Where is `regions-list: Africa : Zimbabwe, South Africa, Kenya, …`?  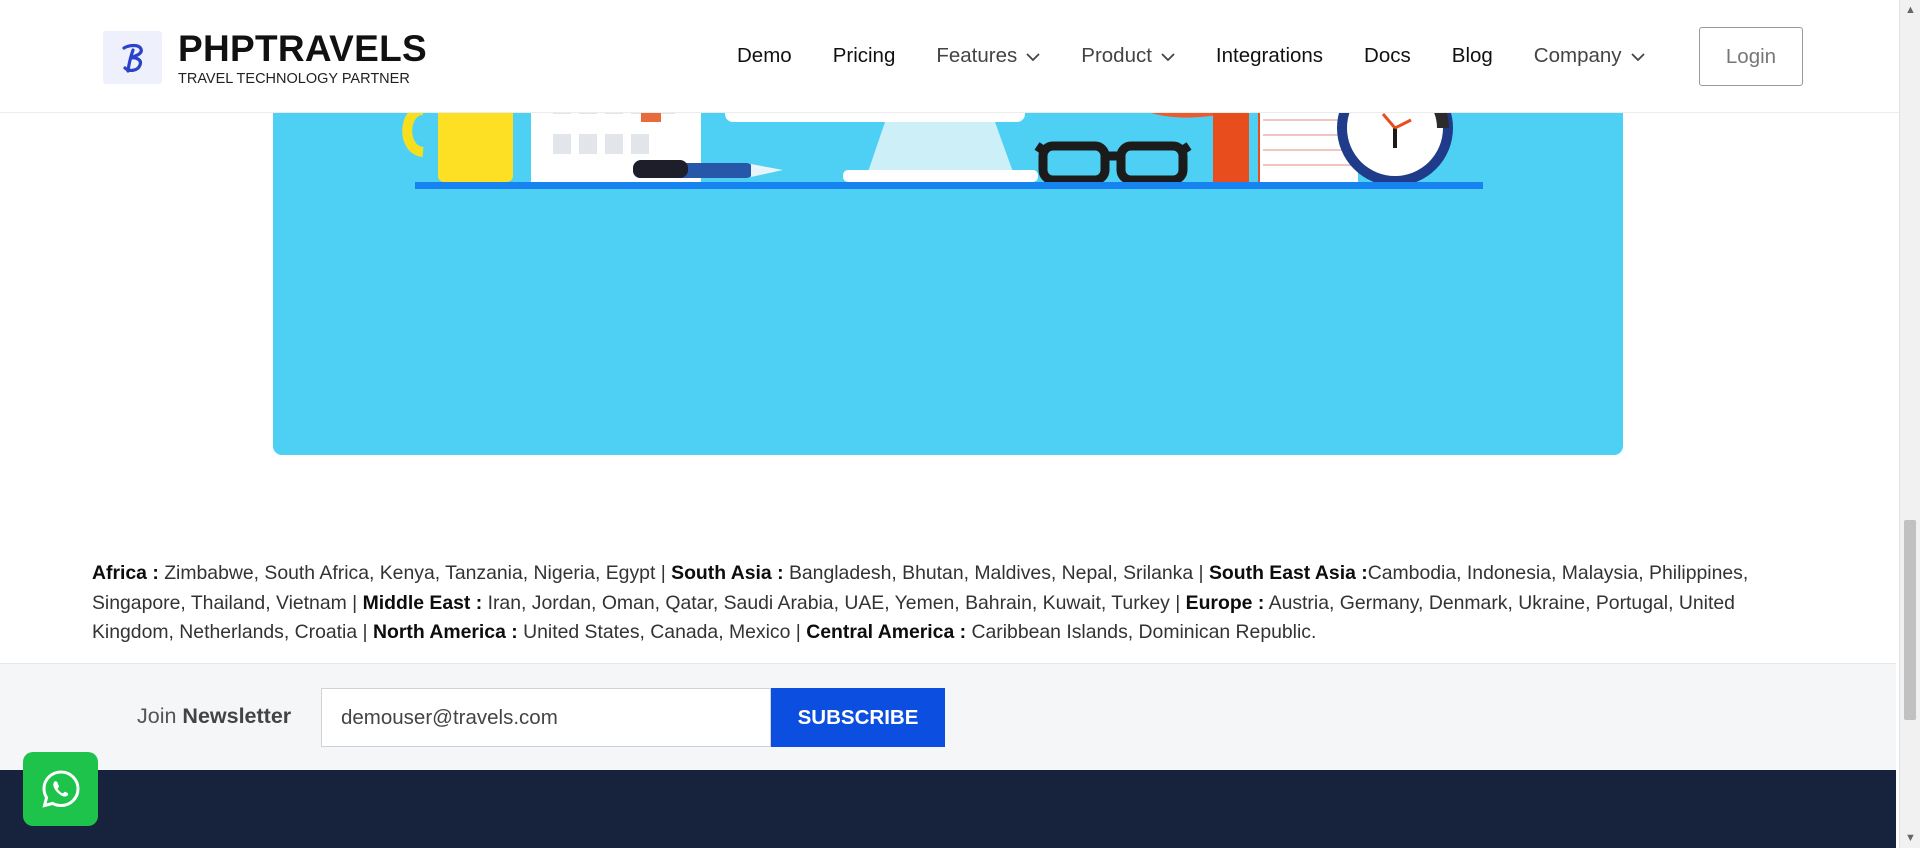 regions-list: Africa : Zimbabwe, South Africa, Kenya, … is located at coordinates (942, 603).